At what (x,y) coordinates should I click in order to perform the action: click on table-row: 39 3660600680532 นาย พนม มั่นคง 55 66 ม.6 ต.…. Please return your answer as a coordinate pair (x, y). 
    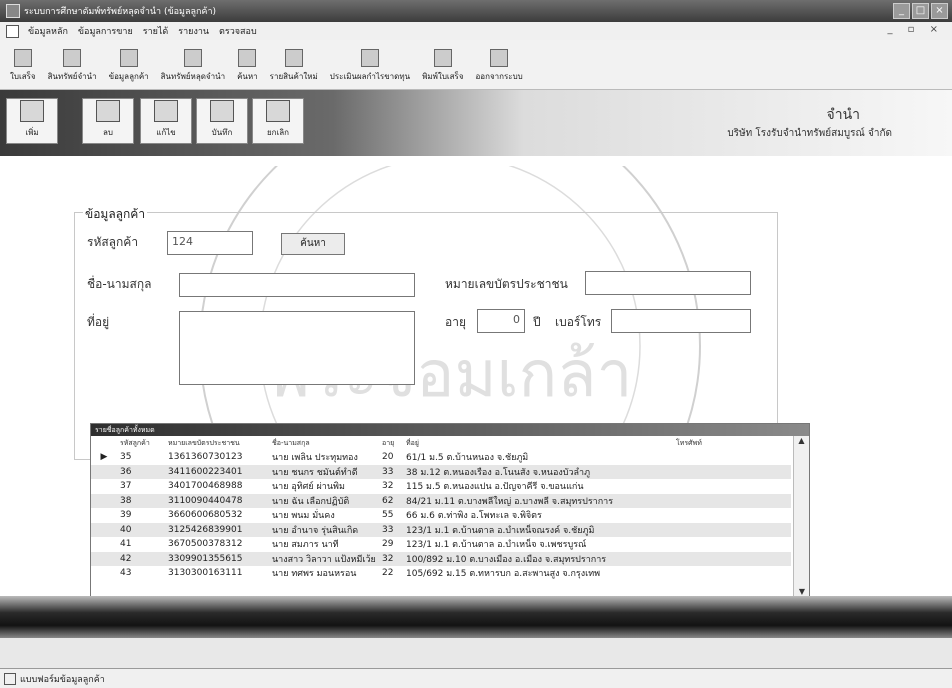
    Looking at the image, I should click on (441, 515).